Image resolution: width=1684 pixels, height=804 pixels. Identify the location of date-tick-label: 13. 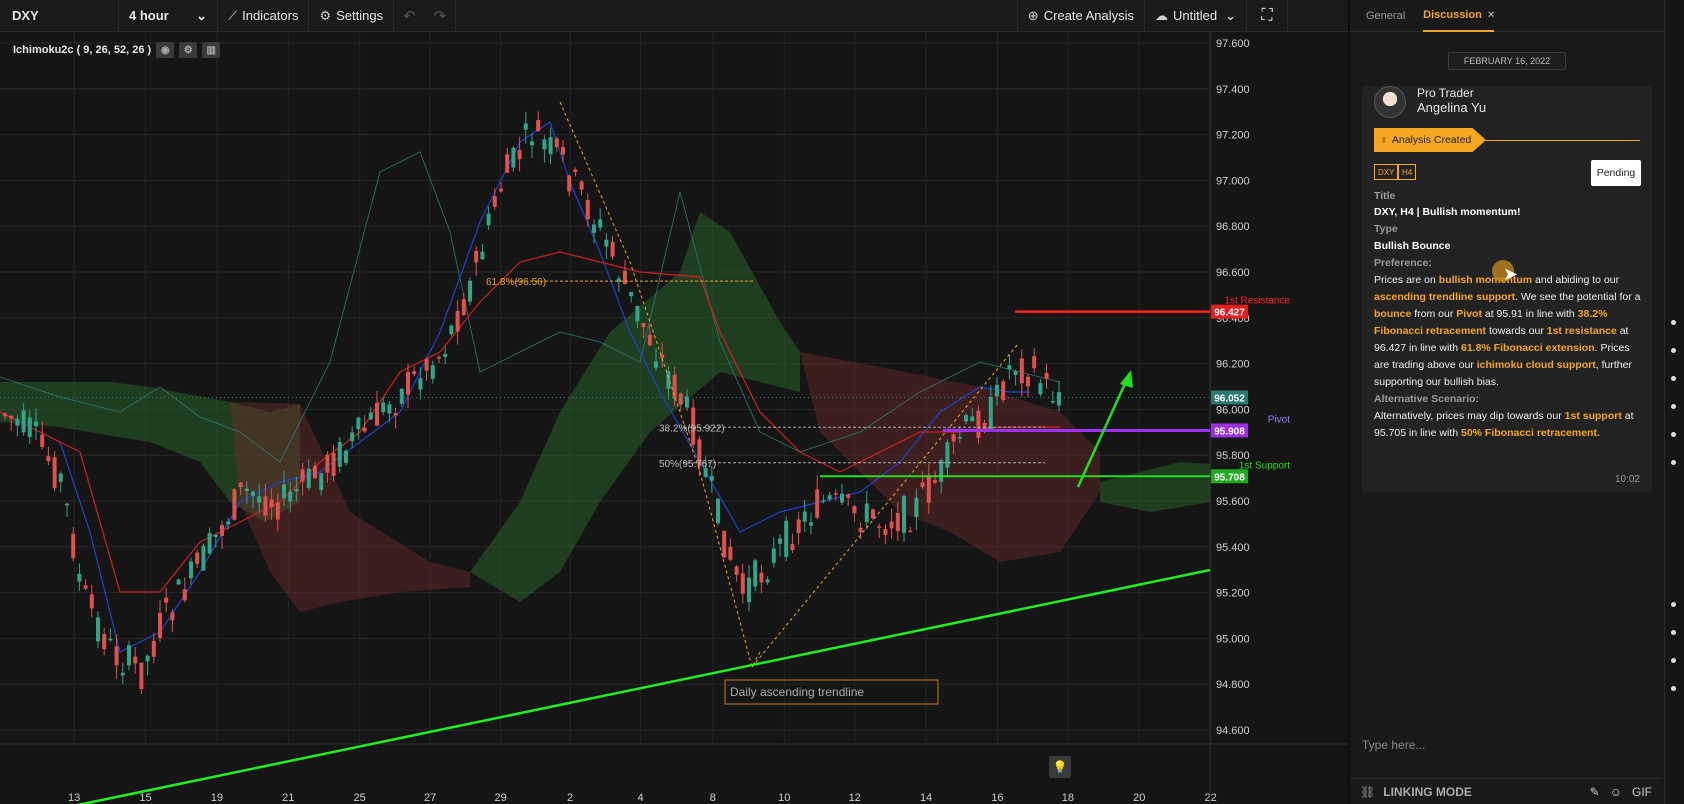
(74, 798).